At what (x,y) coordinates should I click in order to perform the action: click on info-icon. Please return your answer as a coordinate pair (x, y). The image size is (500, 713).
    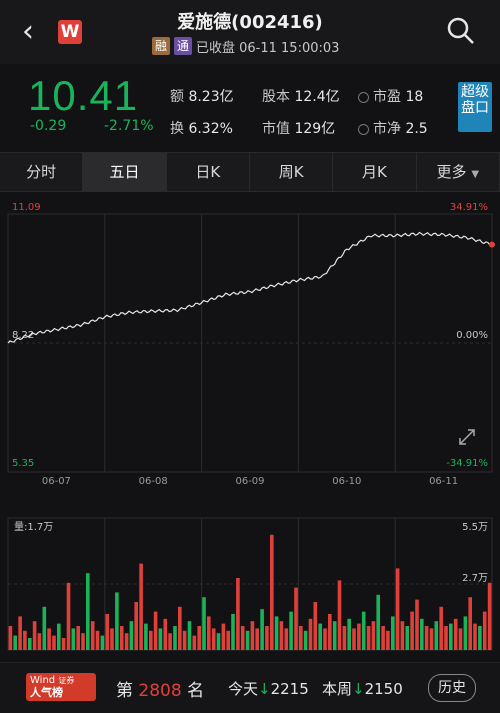
    Looking at the image, I should click on (363, 129).